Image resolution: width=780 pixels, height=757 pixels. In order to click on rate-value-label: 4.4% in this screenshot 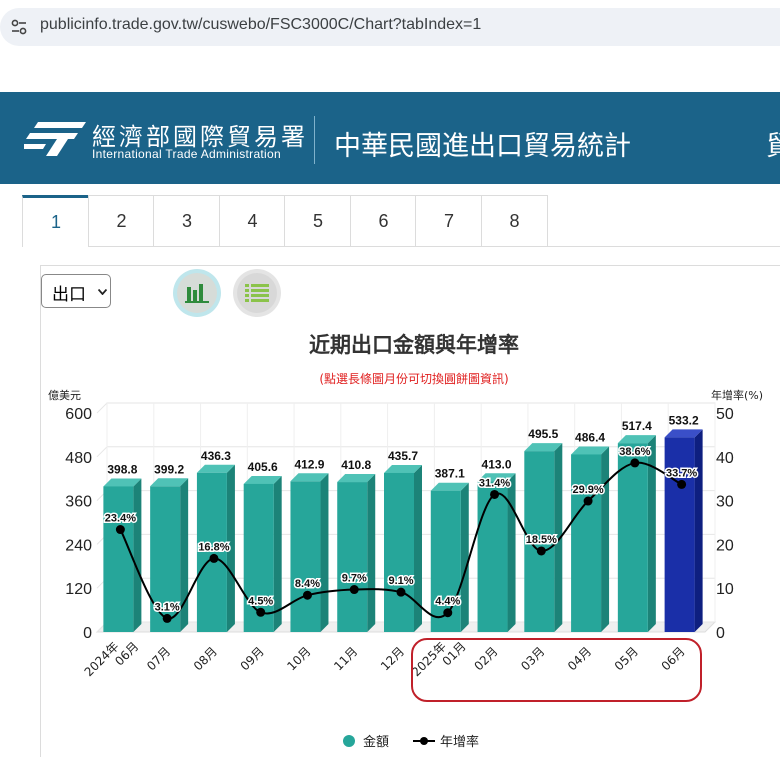, I will do `click(447, 602)`.